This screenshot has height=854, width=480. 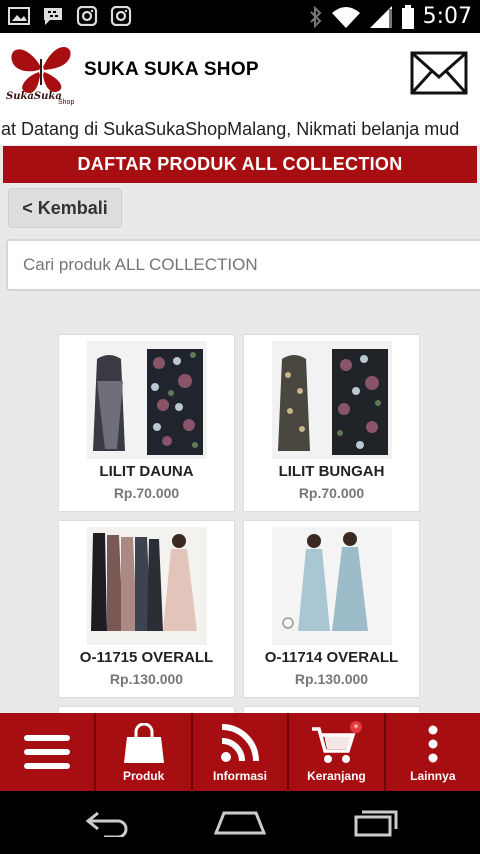 I want to click on nav-lainnya: Lainnya, so click(x=433, y=752).